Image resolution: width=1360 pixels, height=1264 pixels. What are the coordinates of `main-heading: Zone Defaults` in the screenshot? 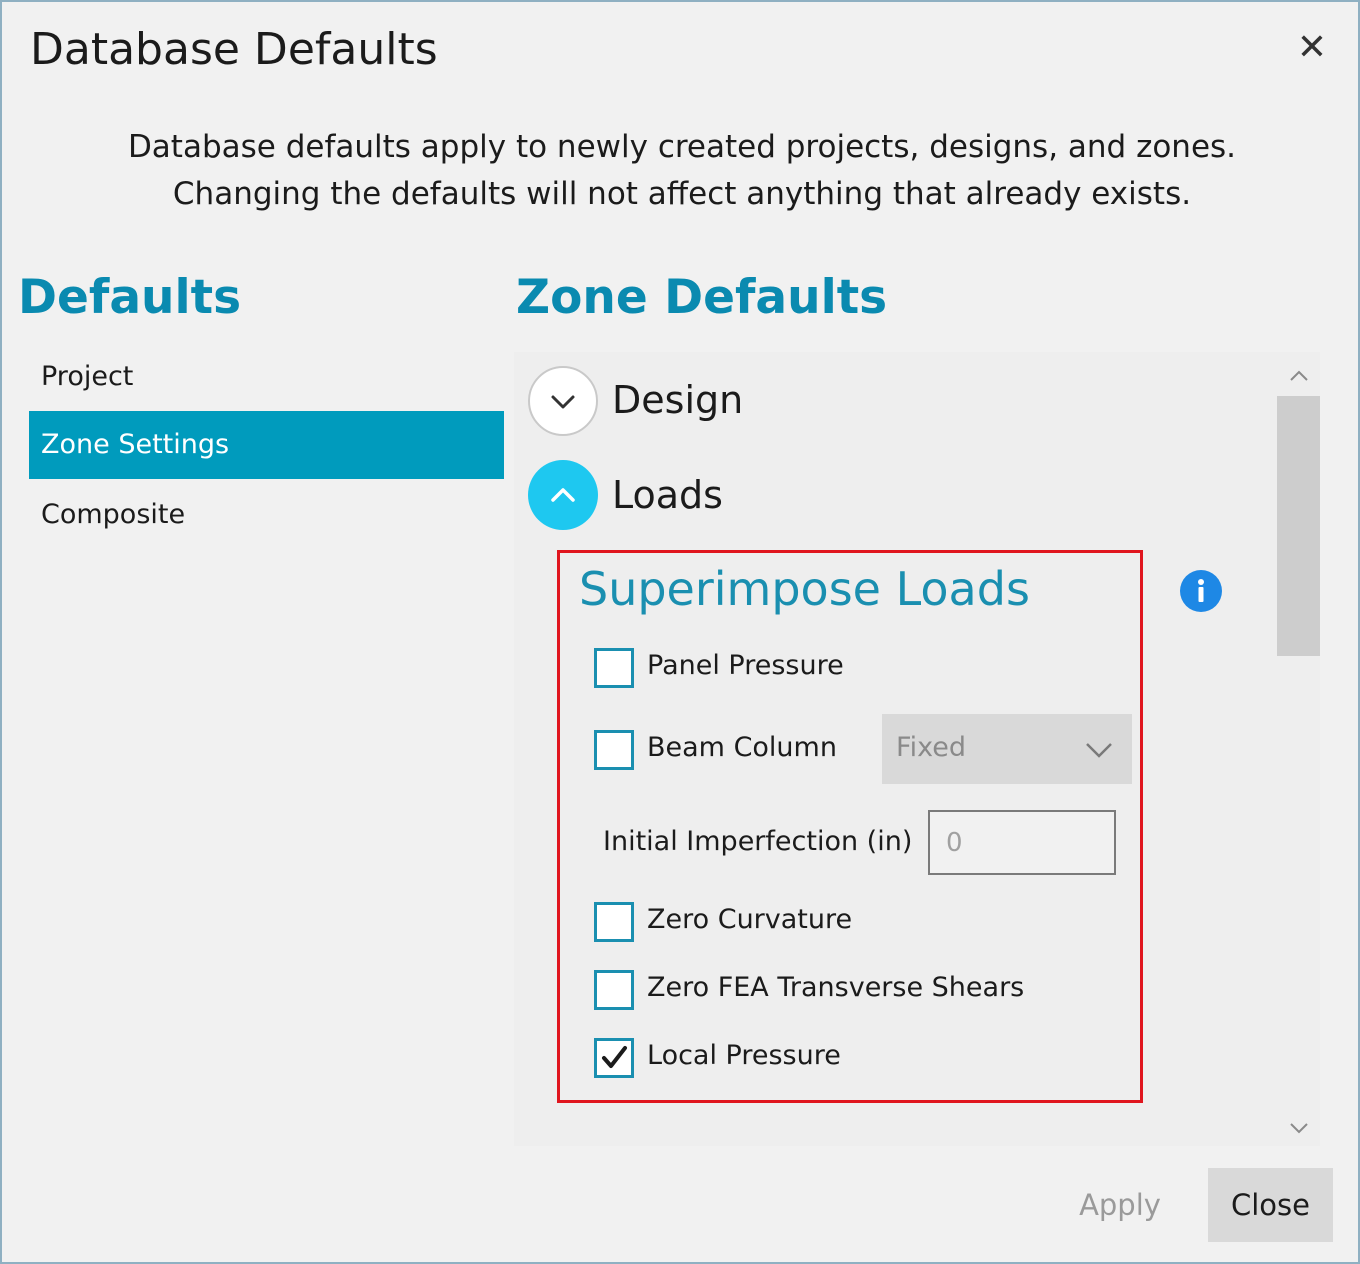 It's located at (702, 297).